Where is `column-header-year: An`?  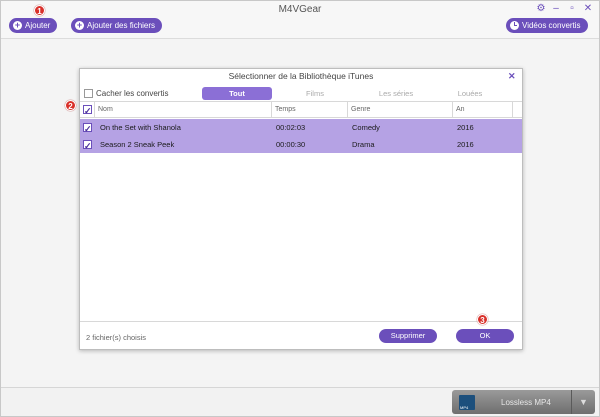 column-header-year: An is located at coordinates (483, 110).